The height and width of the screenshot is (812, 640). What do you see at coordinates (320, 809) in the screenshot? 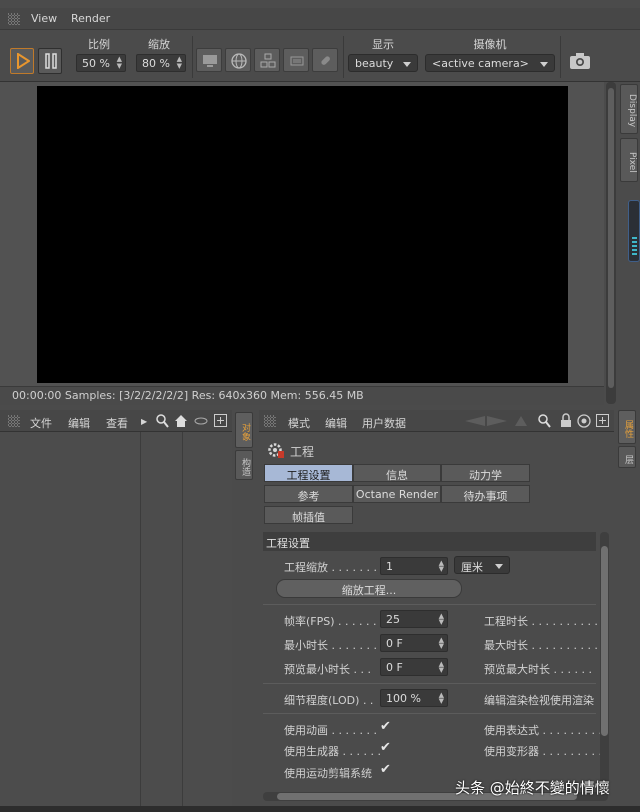
I see `bottom-border` at bounding box center [320, 809].